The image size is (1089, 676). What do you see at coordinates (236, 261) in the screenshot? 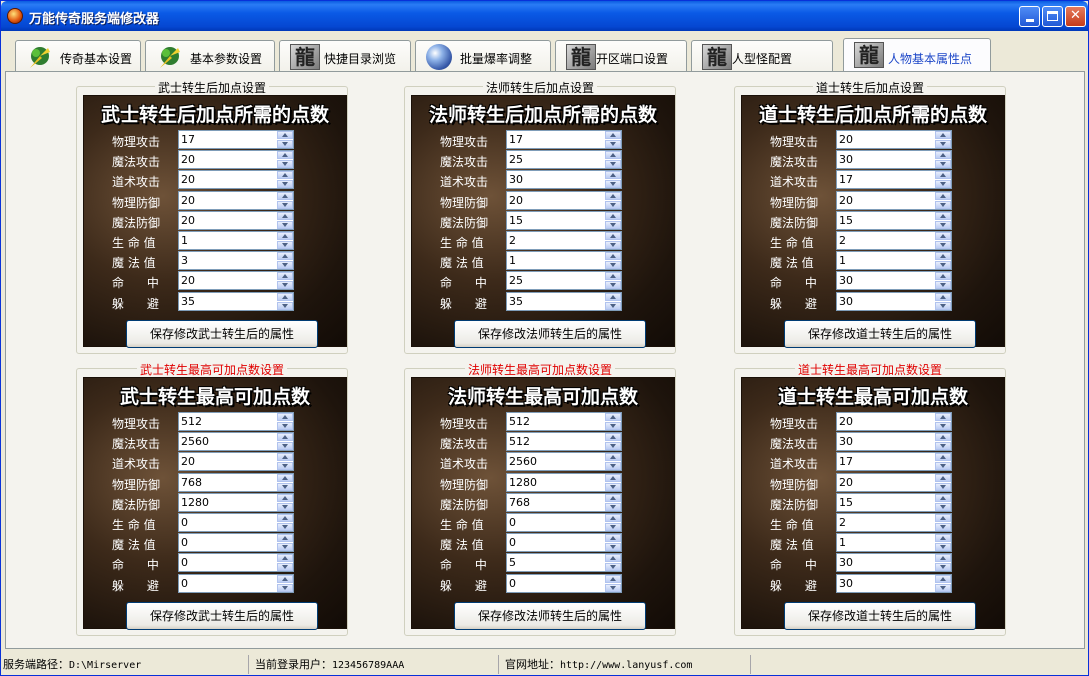
I see `attribute-spin-input: 3` at bounding box center [236, 261].